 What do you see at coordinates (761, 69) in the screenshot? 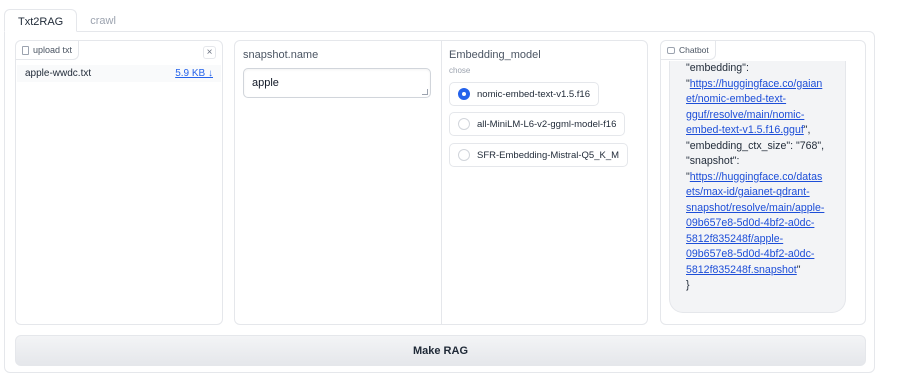
I see `chat-message-line: "embedding":` at bounding box center [761, 69].